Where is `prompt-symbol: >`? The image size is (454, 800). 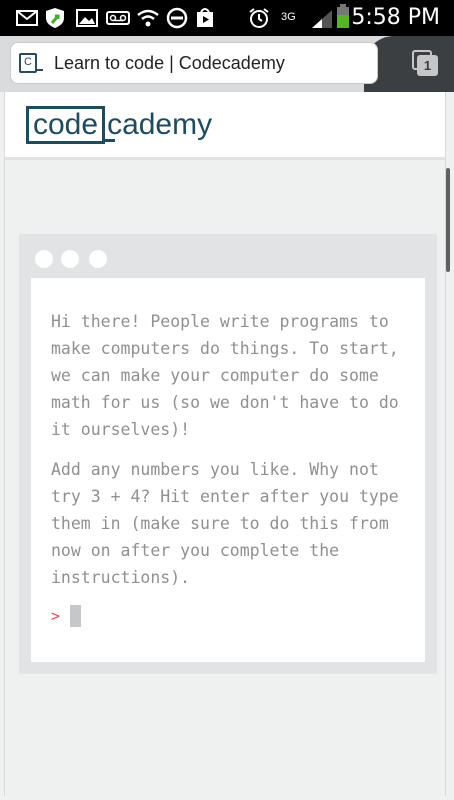 prompt-symbol: > is located at coordinates (56, 615).